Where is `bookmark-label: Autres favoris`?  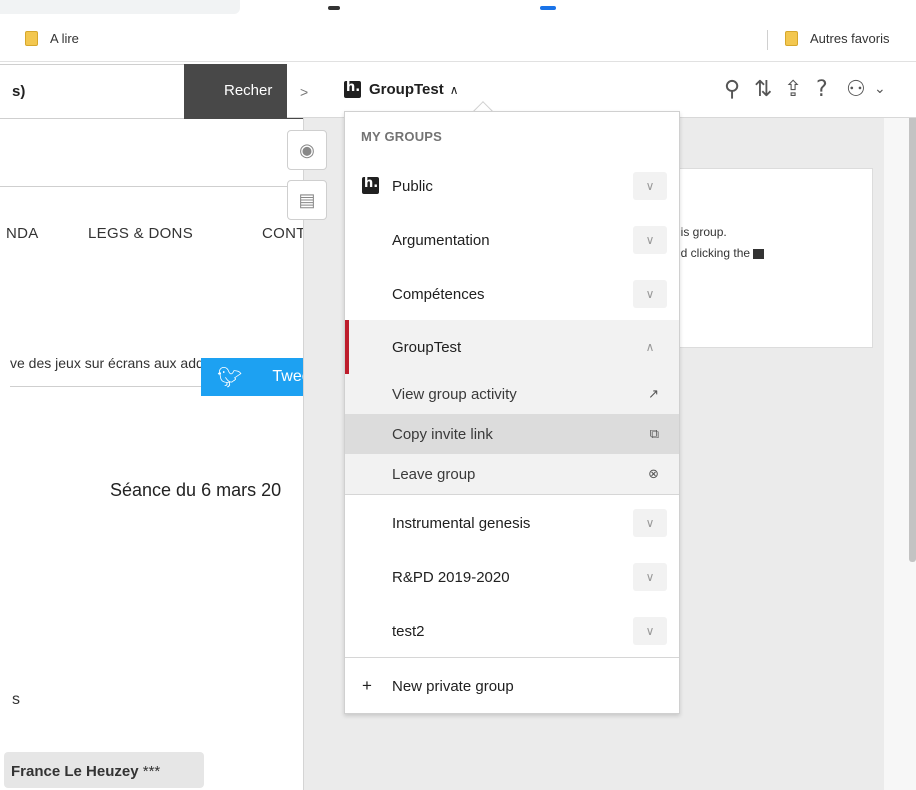
bookmark-label: Autres favoris is located at coordinates (850, 38).